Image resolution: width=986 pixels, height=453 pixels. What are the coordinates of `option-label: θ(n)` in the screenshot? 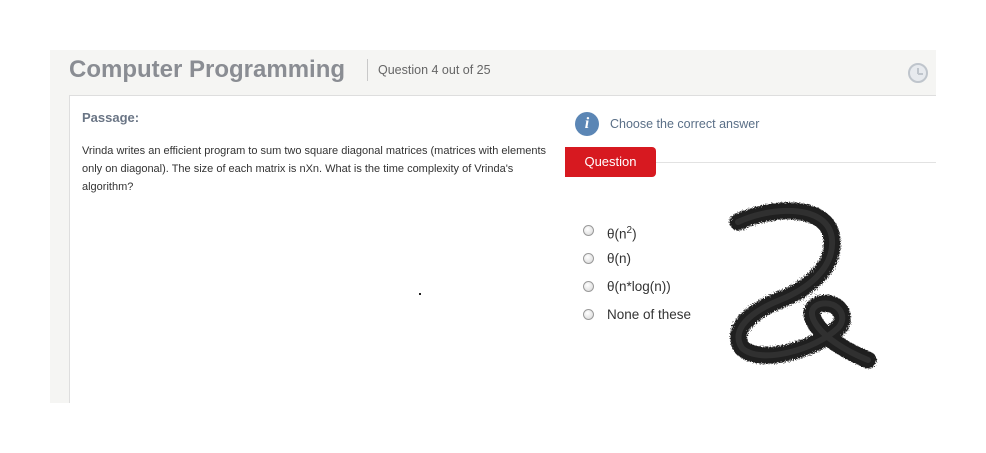 It's located at (619, 258).